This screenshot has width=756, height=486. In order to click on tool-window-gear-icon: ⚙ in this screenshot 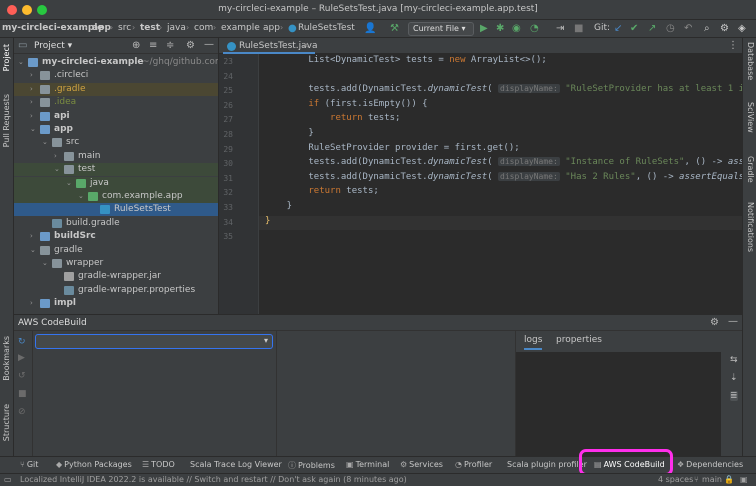, I will do `click(714, 323)`.